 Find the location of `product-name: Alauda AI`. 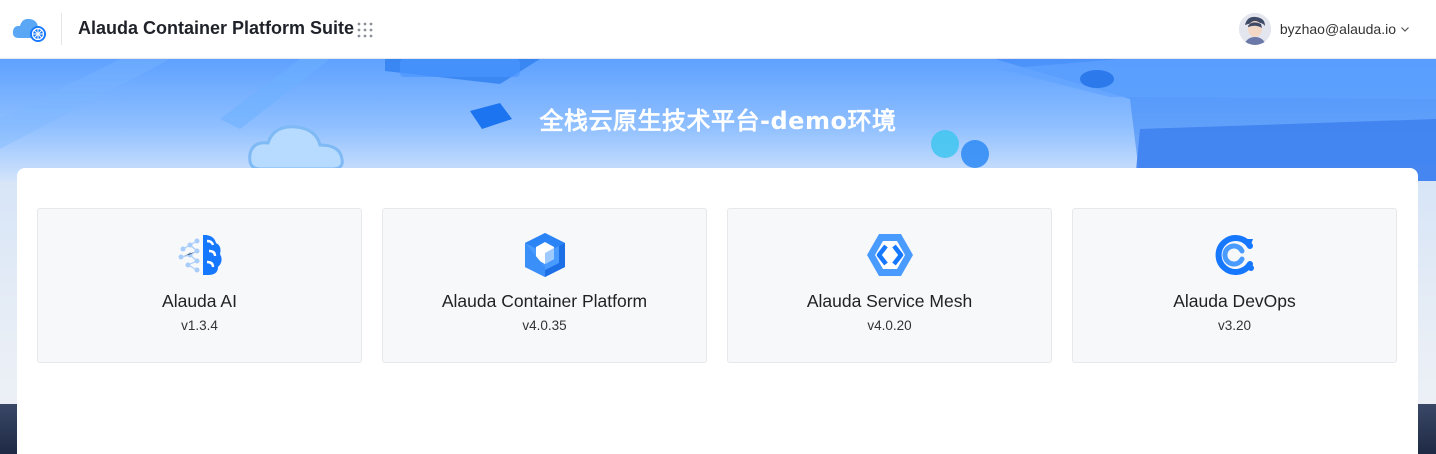

product-name: Alauda AI is located at coordinates (199, 301).